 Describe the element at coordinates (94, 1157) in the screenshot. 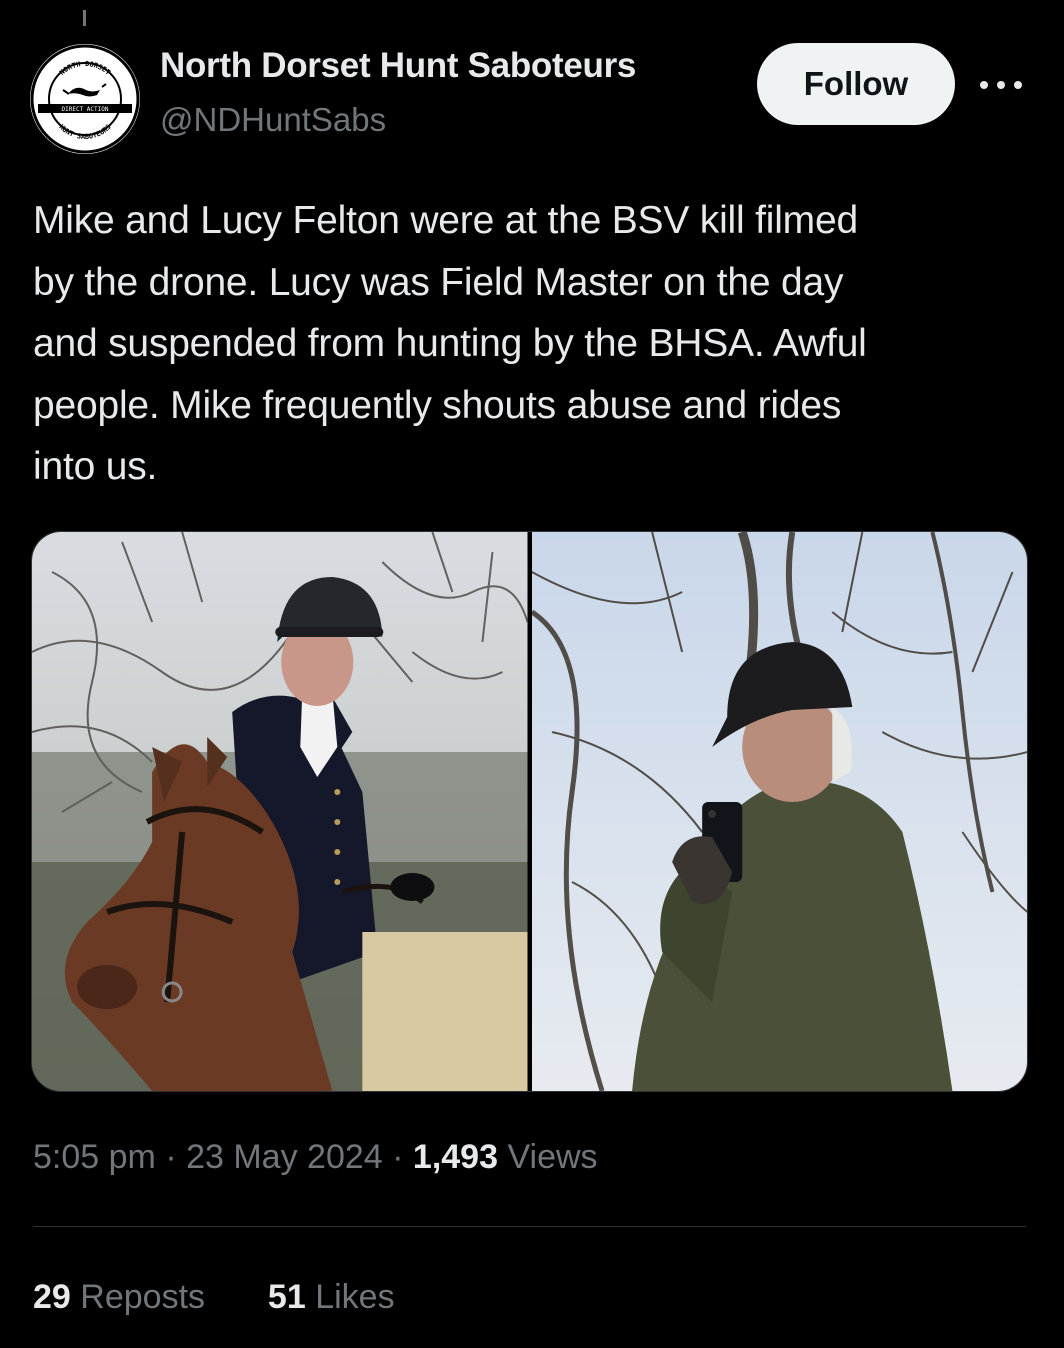

I see `tweet-time: 5:05 pm` at that location.